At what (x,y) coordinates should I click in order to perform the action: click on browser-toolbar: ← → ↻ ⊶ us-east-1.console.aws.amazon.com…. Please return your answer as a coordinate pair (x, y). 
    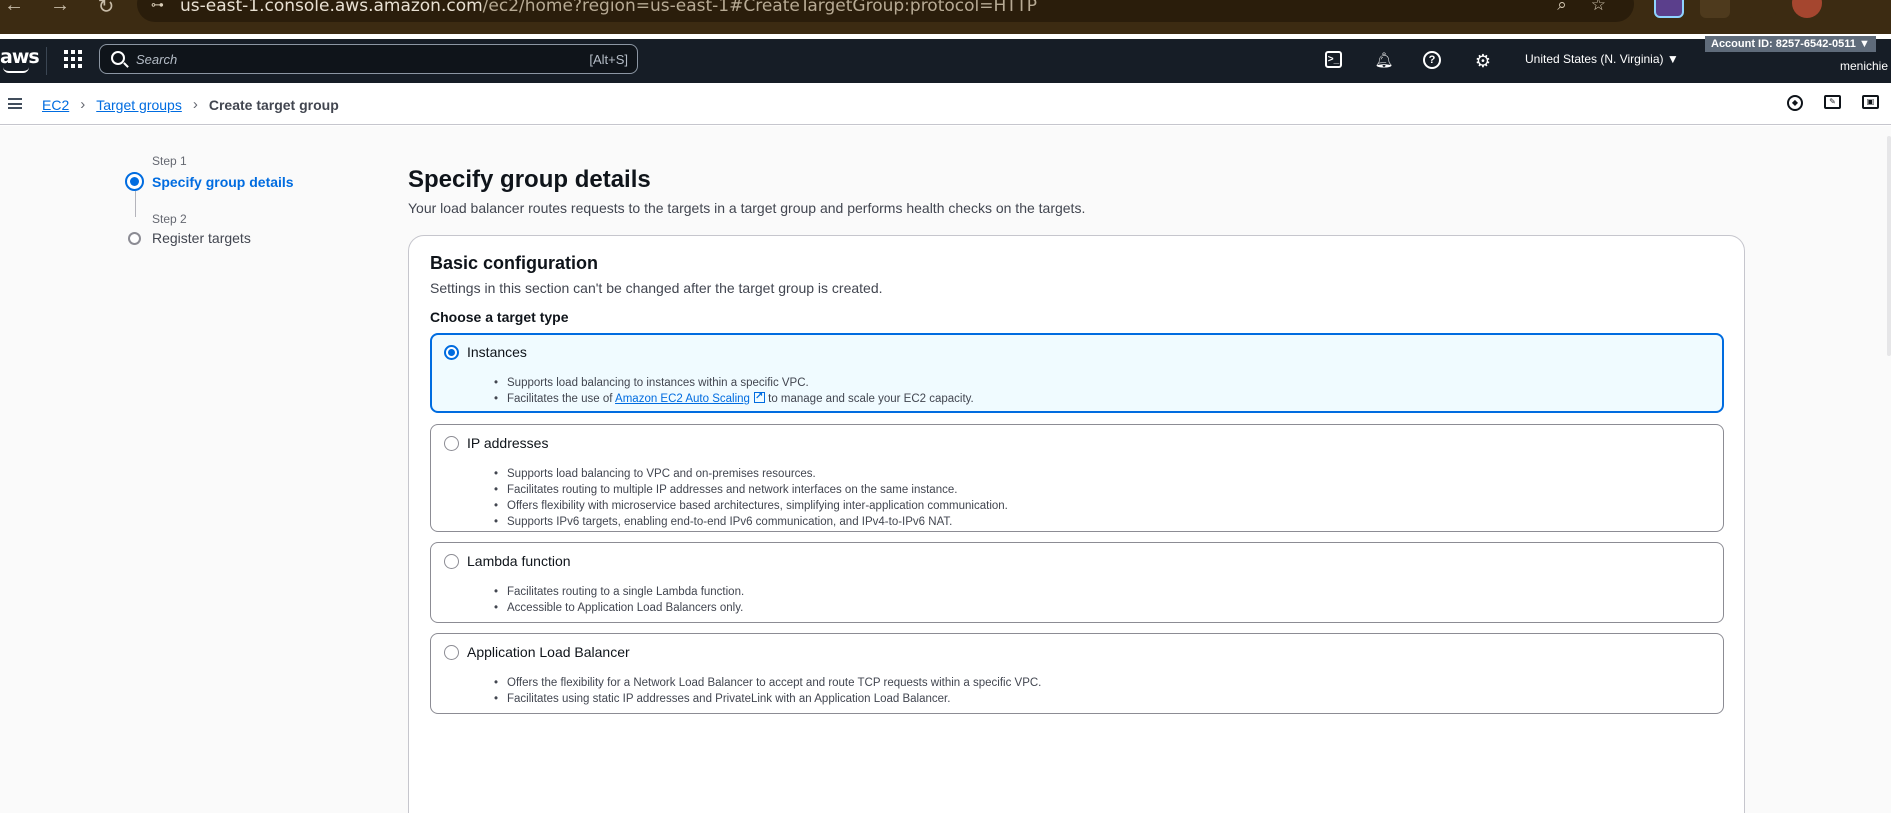
    Looking at the image, I should click on (945, 17).